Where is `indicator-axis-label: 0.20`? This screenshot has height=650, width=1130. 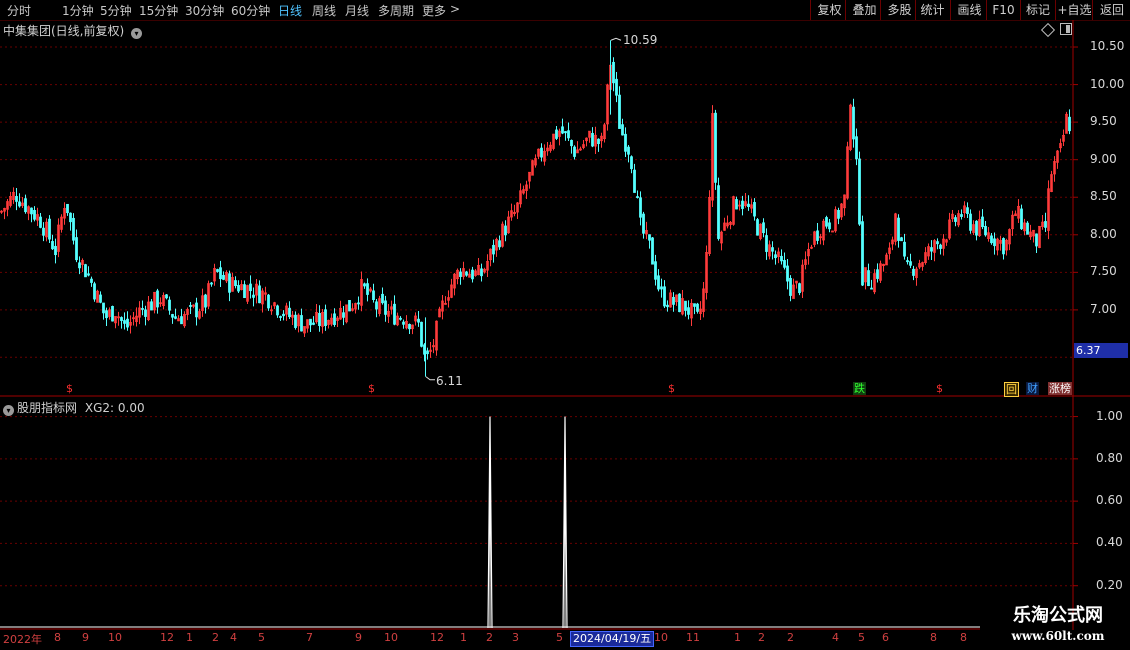
indicator-axis-label: 0.20 is located at coordinates (1109, 584).